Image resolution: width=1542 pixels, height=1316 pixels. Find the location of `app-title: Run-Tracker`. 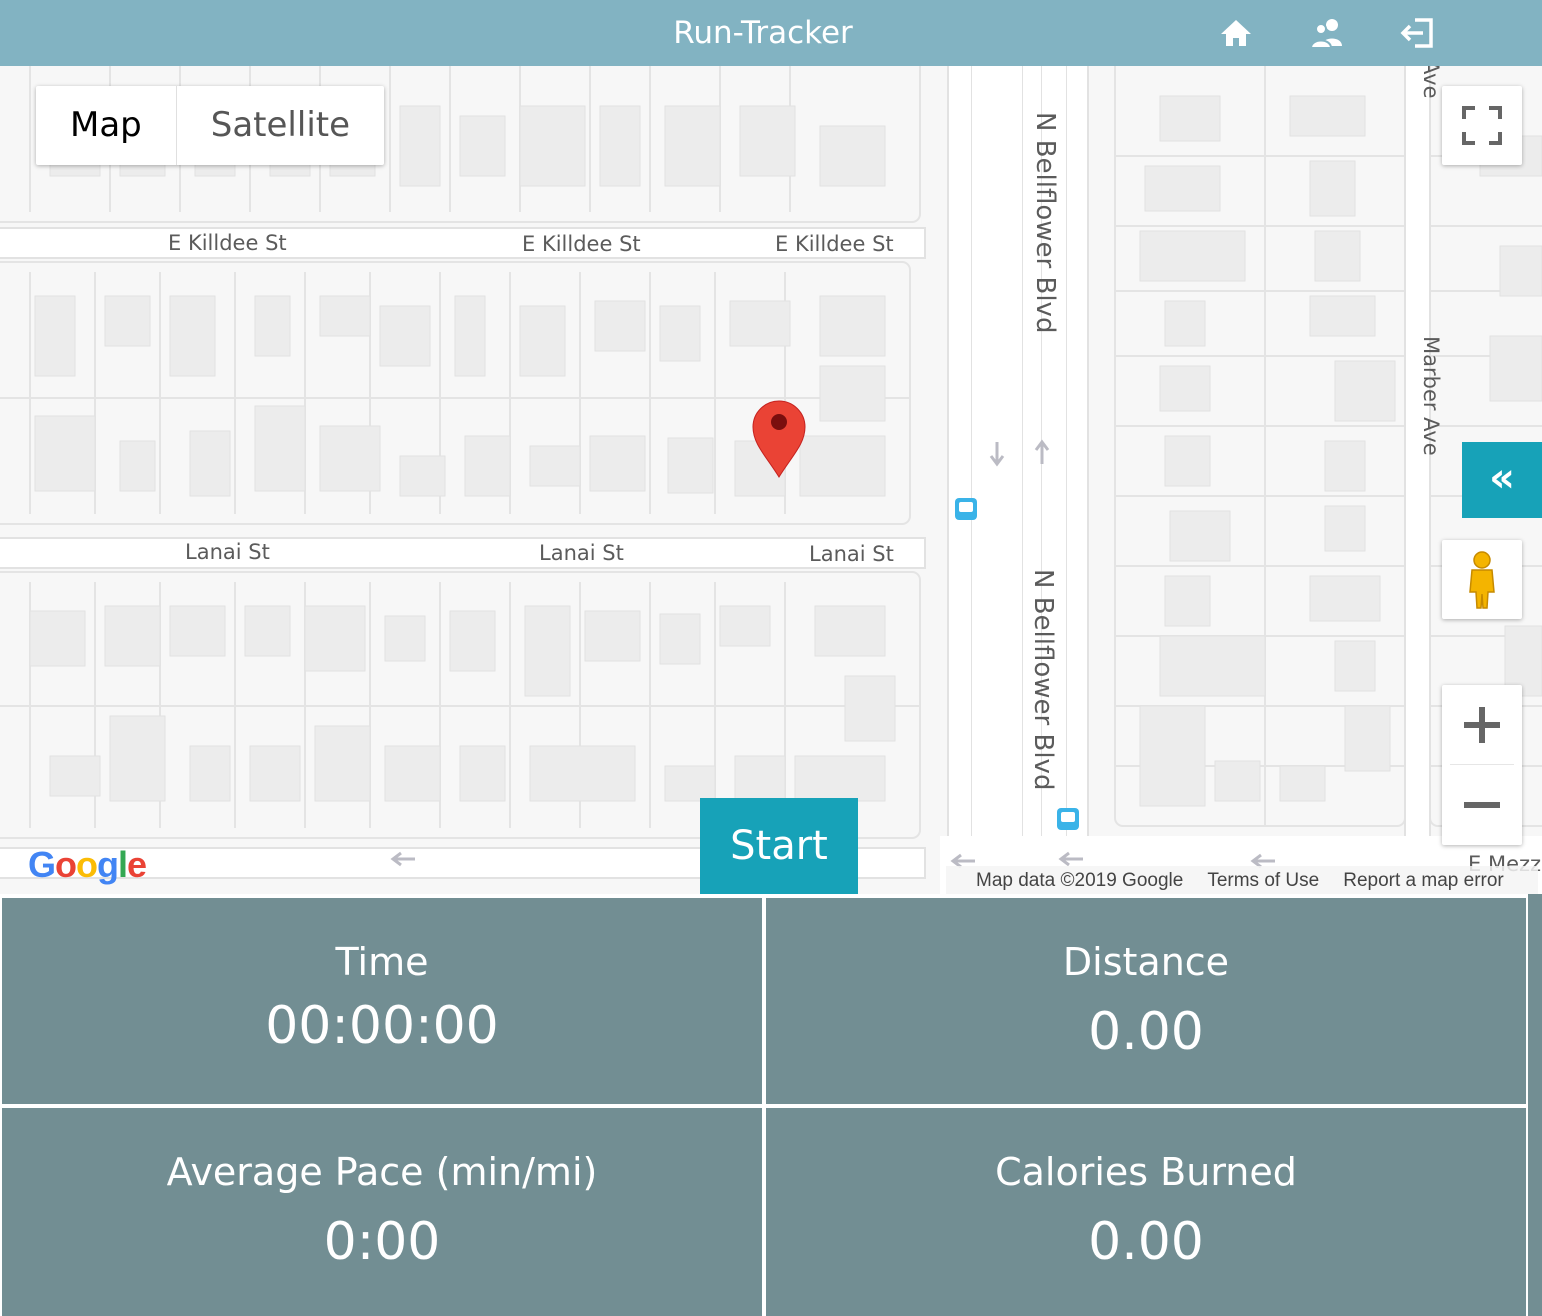

app-title: Run-Tracker is located at coordinates (763, 33).